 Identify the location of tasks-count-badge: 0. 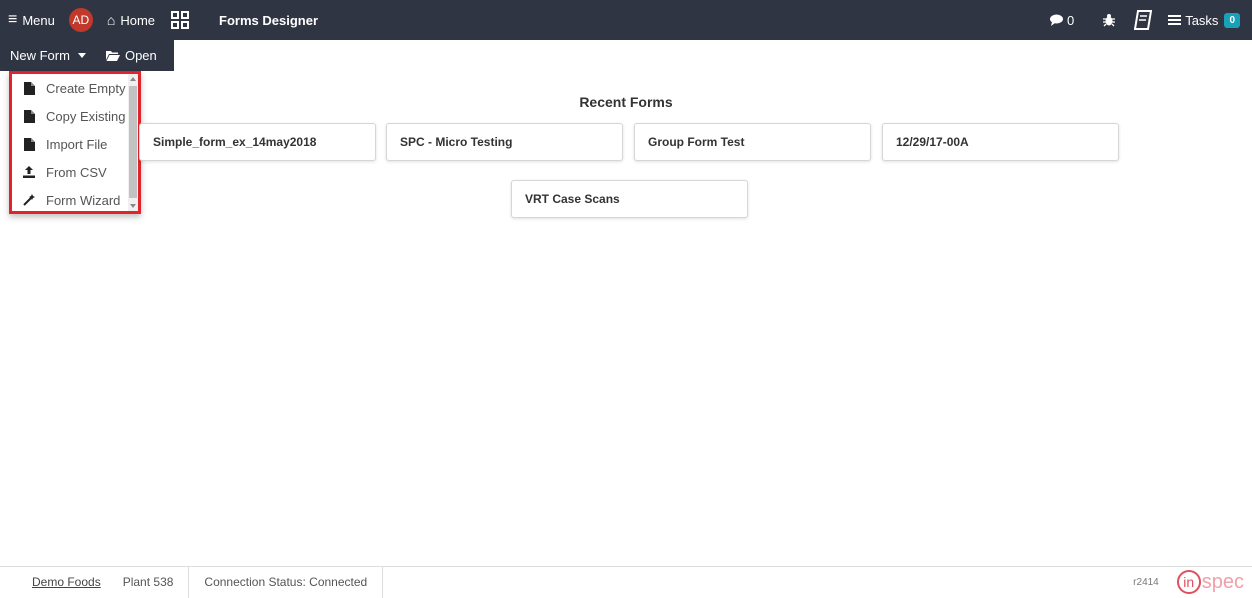
(1232, 20).